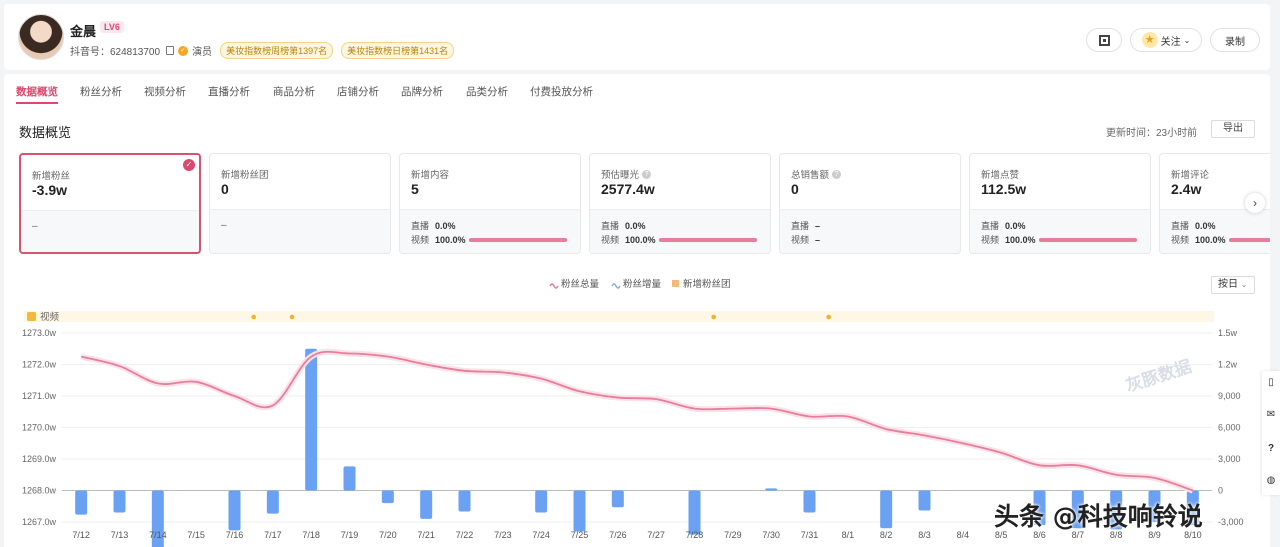  I want to click on x-tick: 8/3, so click(924, 535).